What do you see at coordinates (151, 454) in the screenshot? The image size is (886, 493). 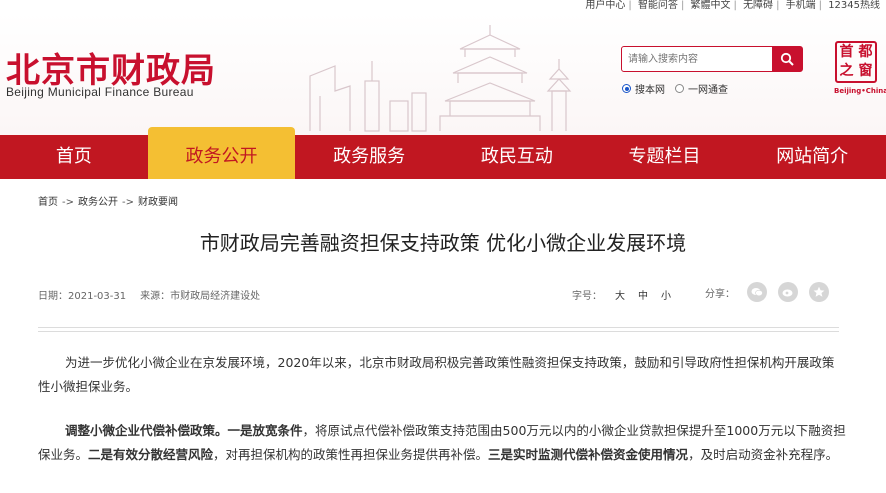 I see `point-two-heading: 二是有效分散经营风险` at bounding box center [151, 454].